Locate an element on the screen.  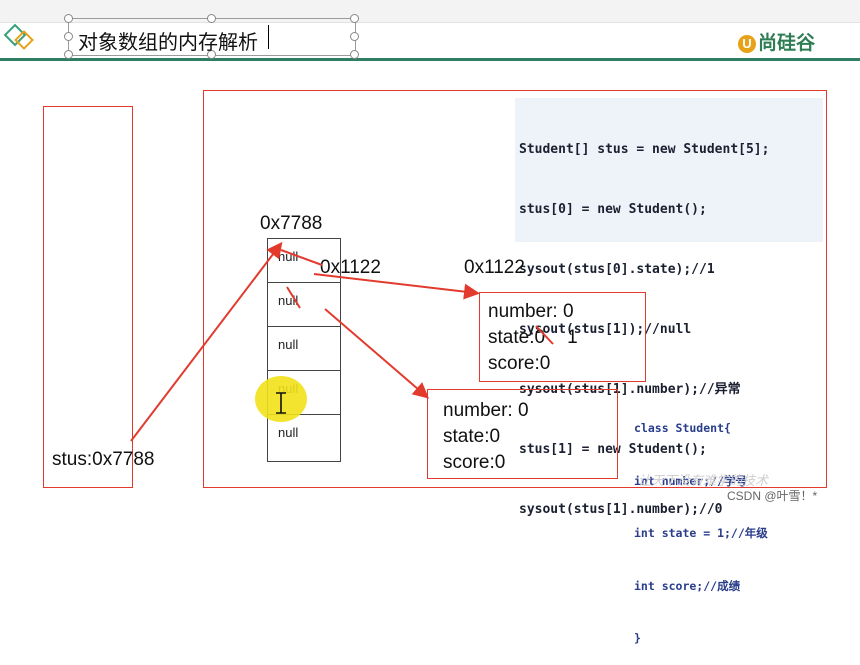
cell1-to-object-arrow is located at coordinates (377, 353).